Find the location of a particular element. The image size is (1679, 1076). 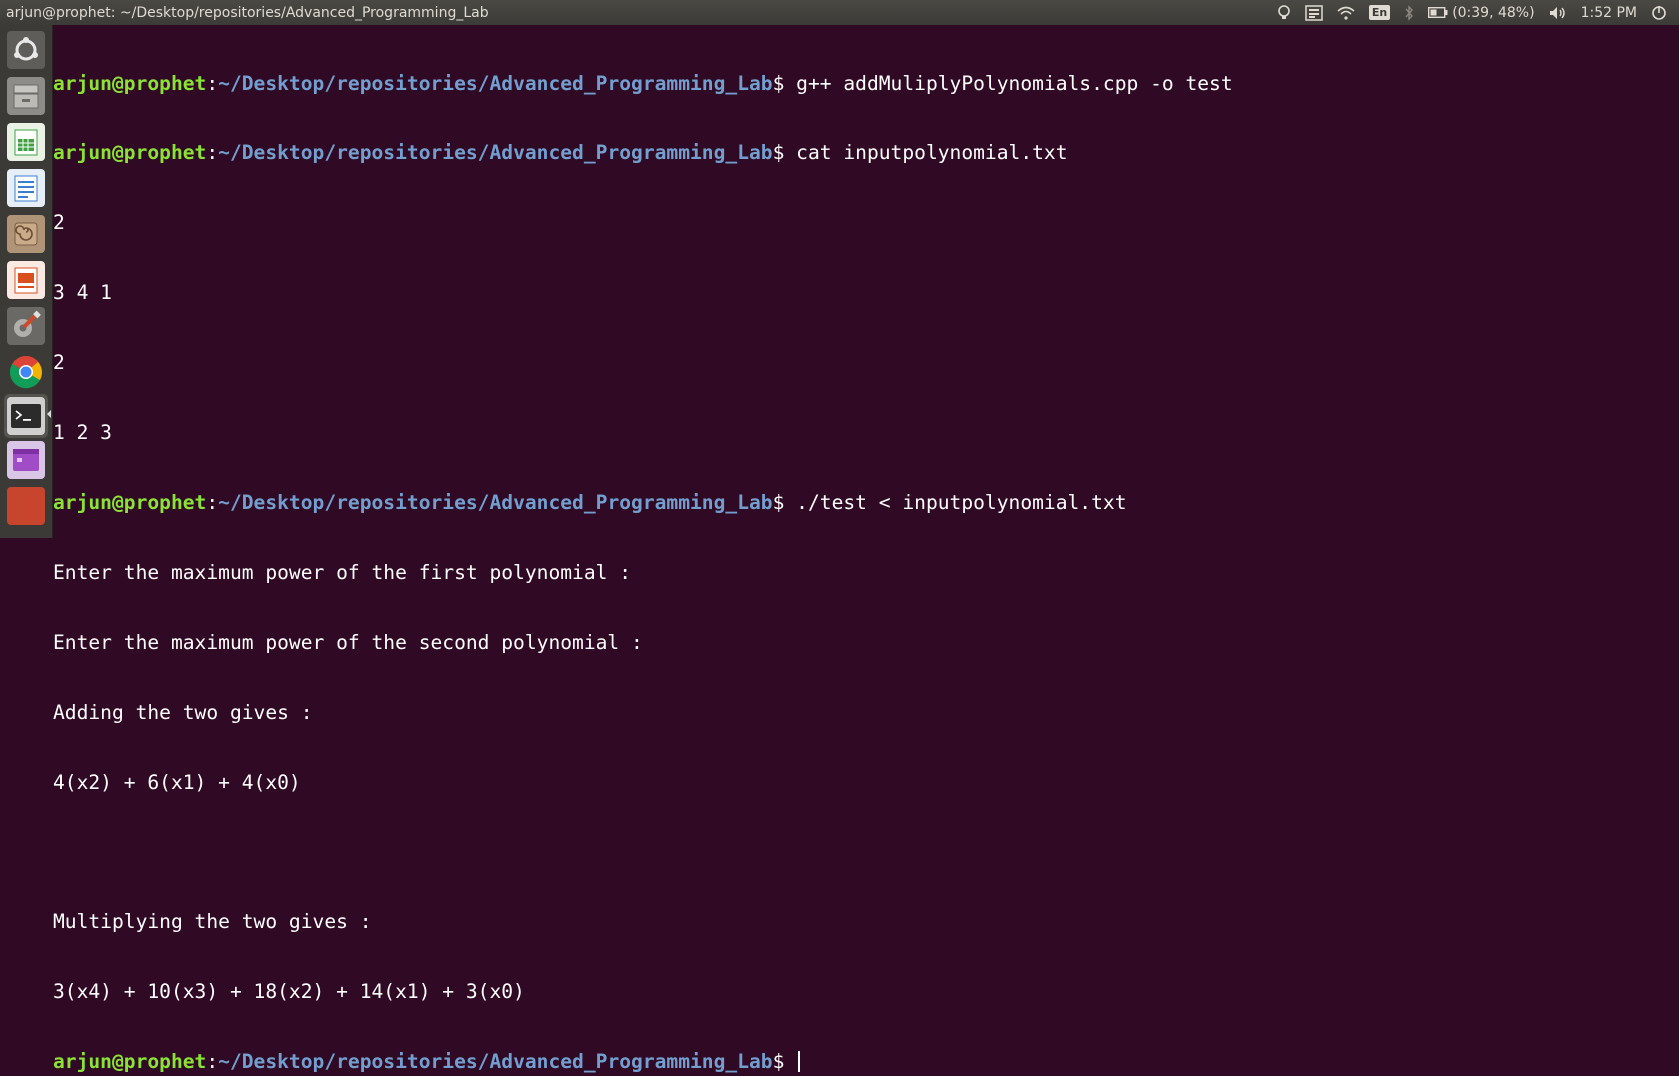

libreoffice-impress-icon is located at coordinates (26, 280).